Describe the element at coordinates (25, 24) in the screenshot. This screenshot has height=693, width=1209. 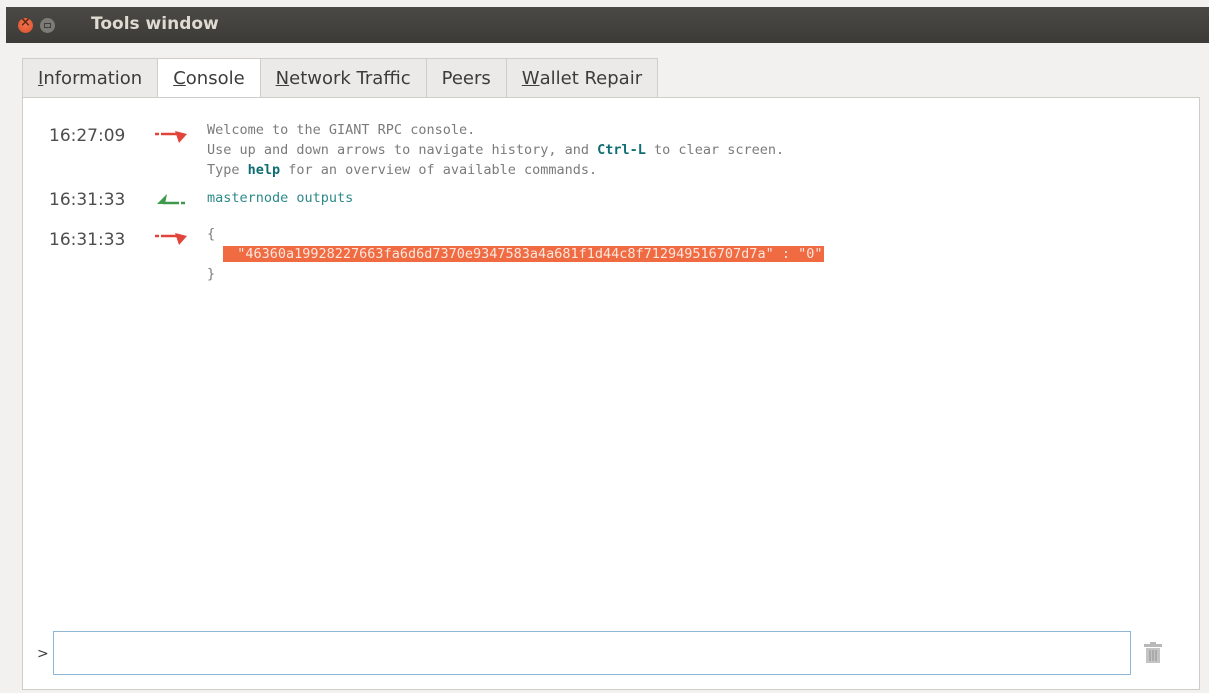
I see `close-window-button` at that location.